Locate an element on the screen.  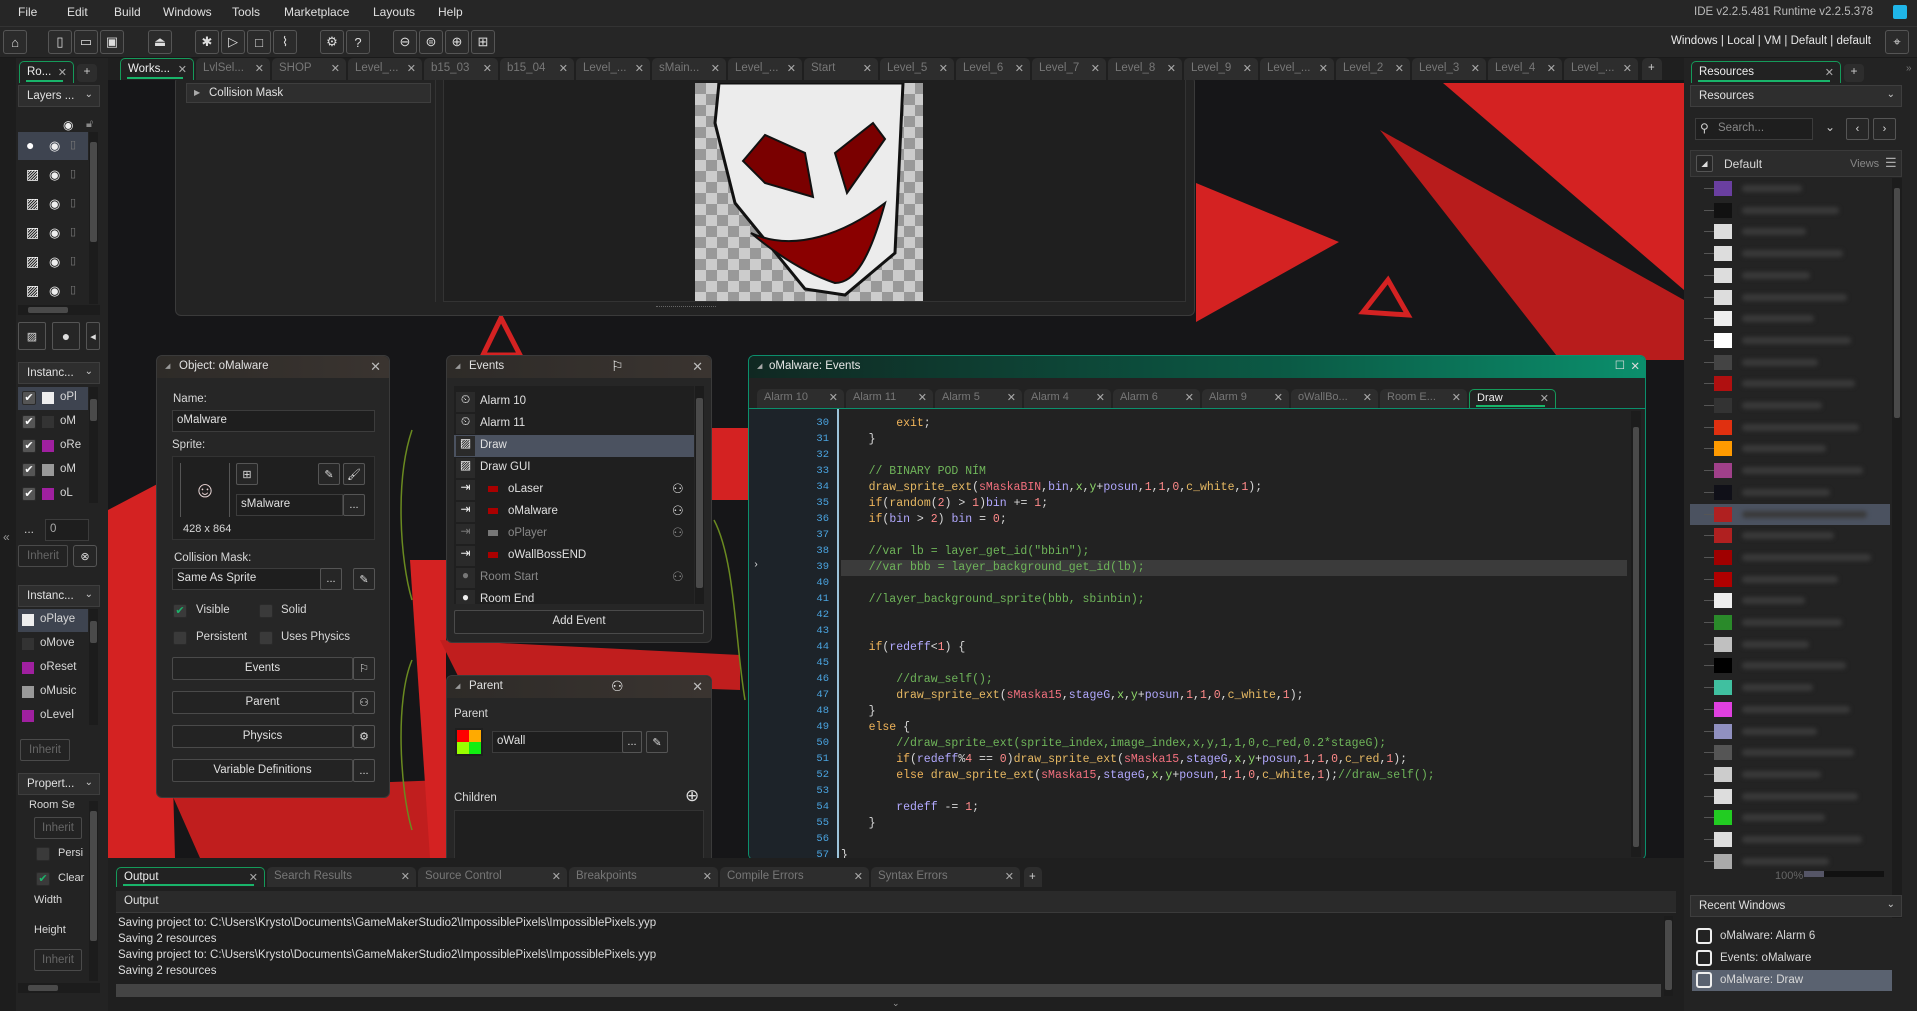
event-row: ▨ Draw GUI is located at coordinates (574, 468).